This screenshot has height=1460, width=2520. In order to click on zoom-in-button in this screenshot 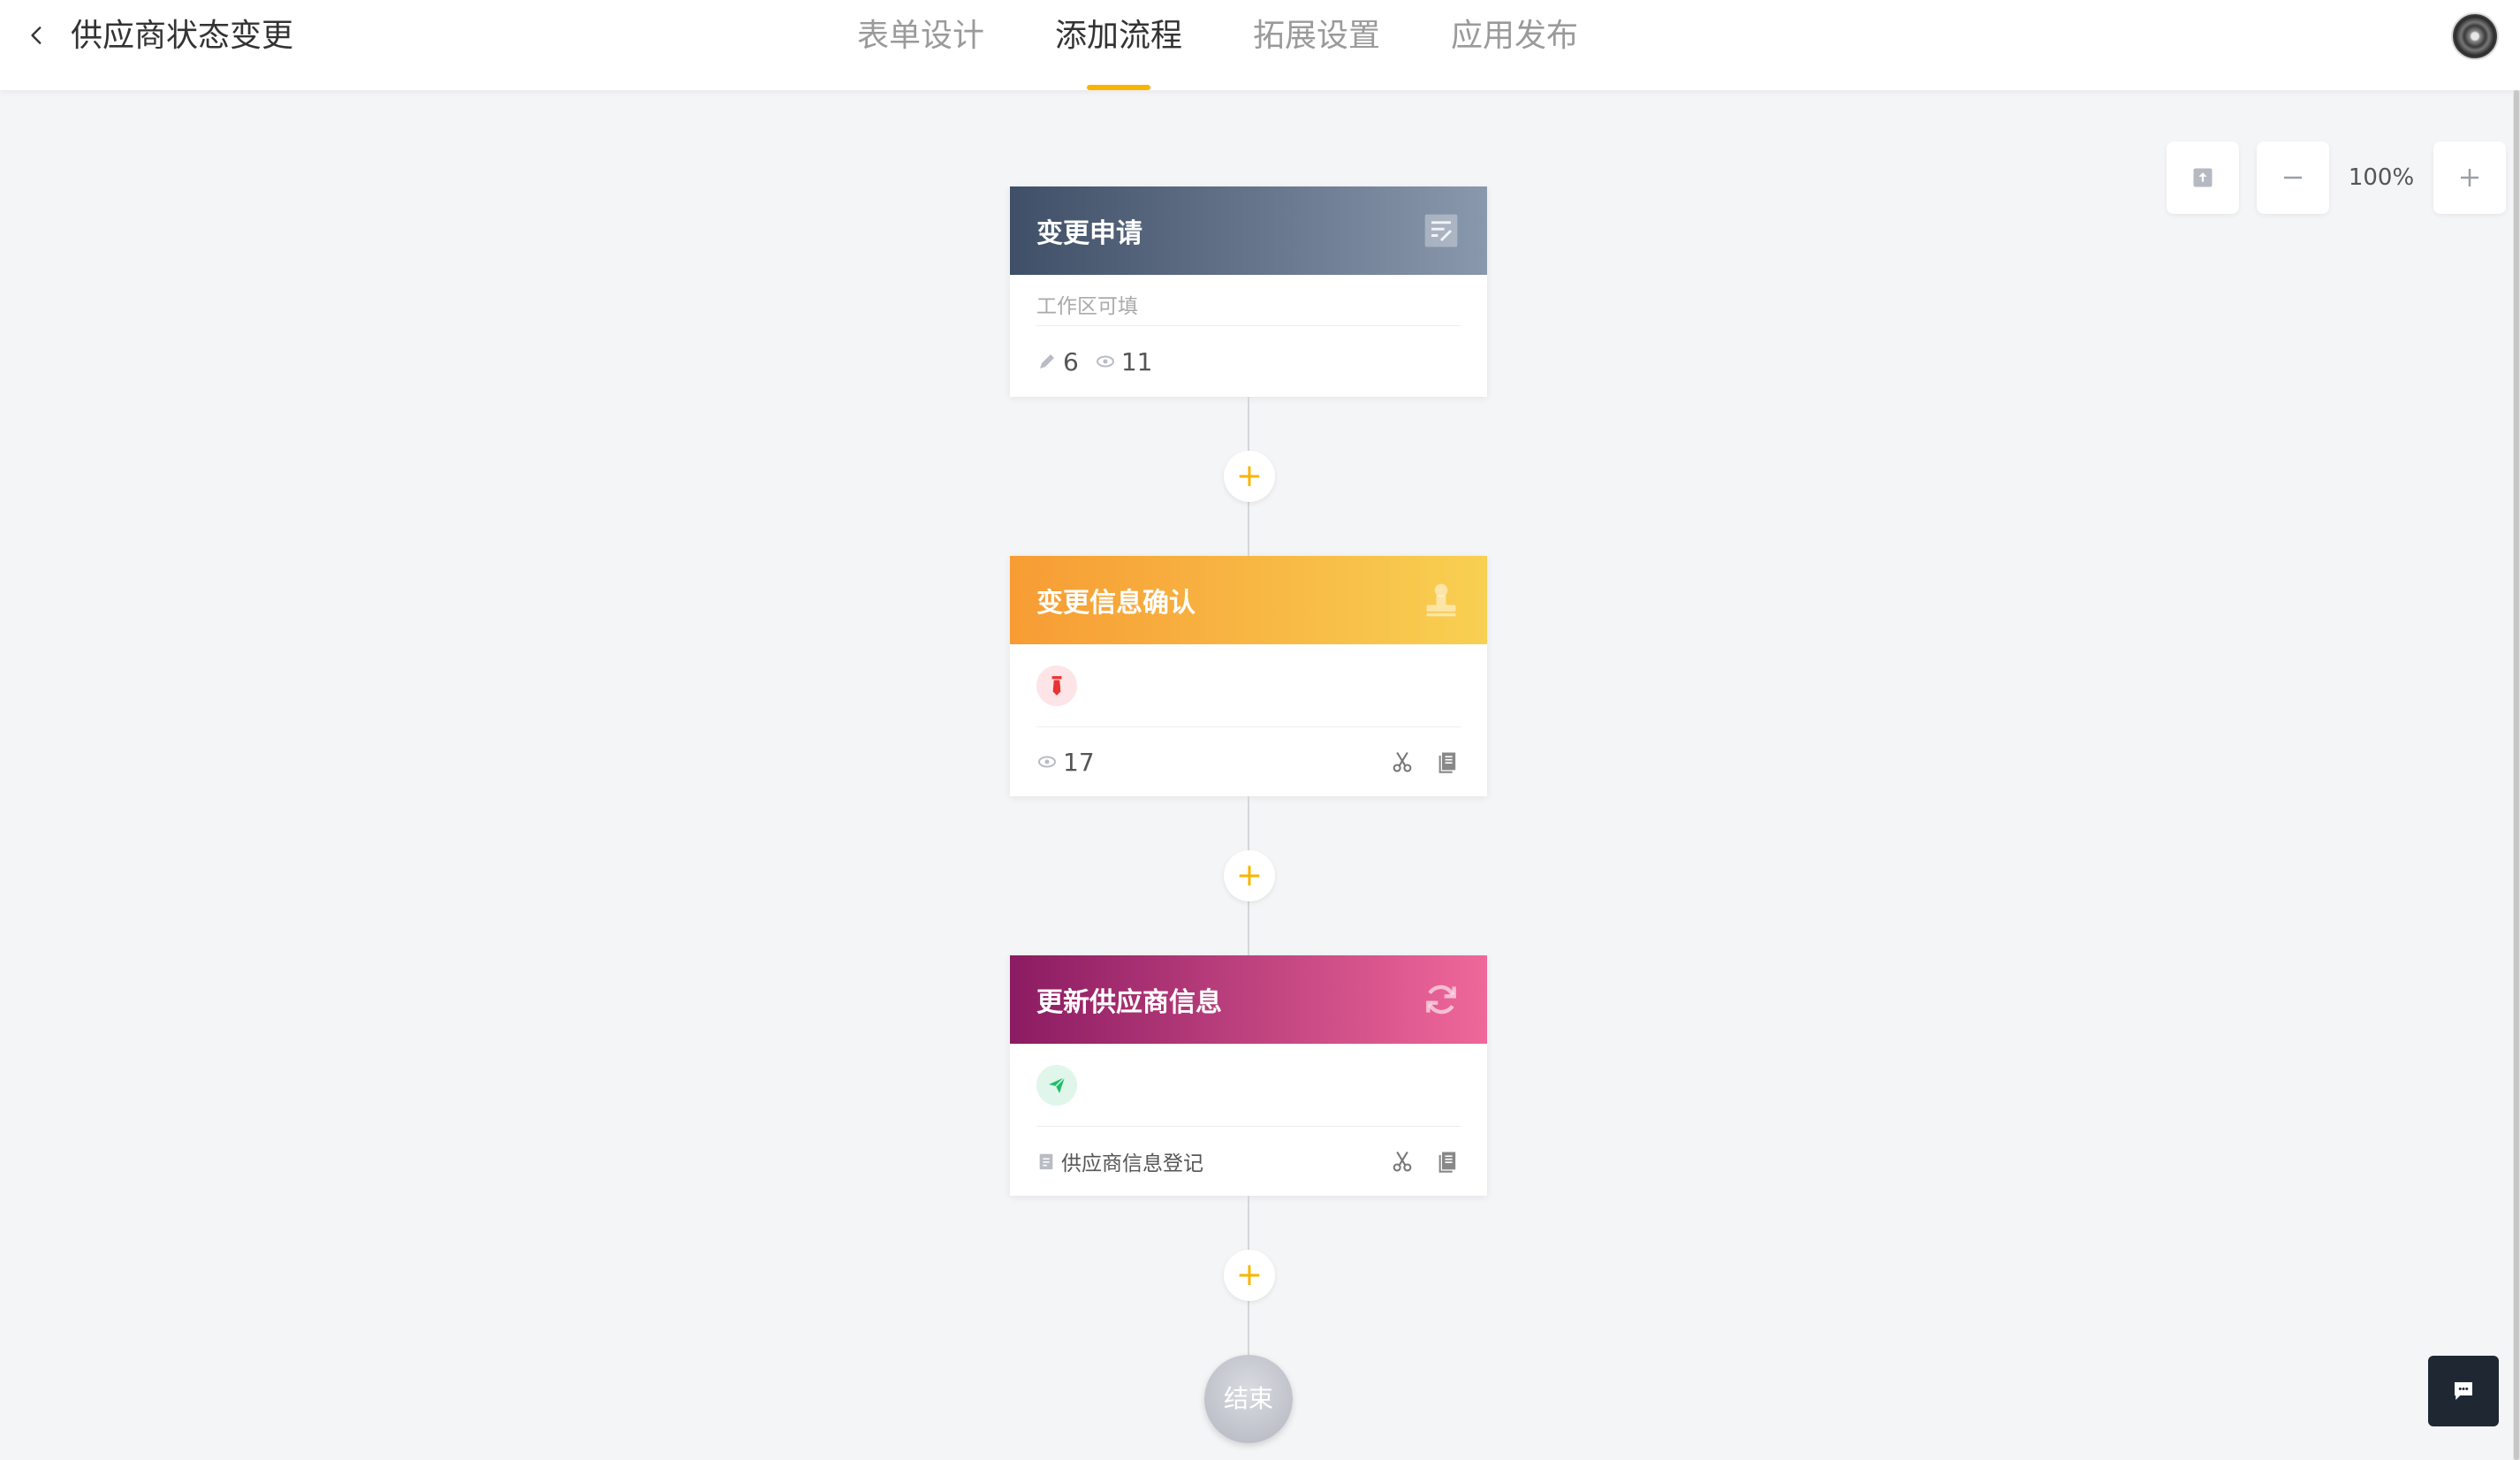, I will do `click(2469, 177)`.